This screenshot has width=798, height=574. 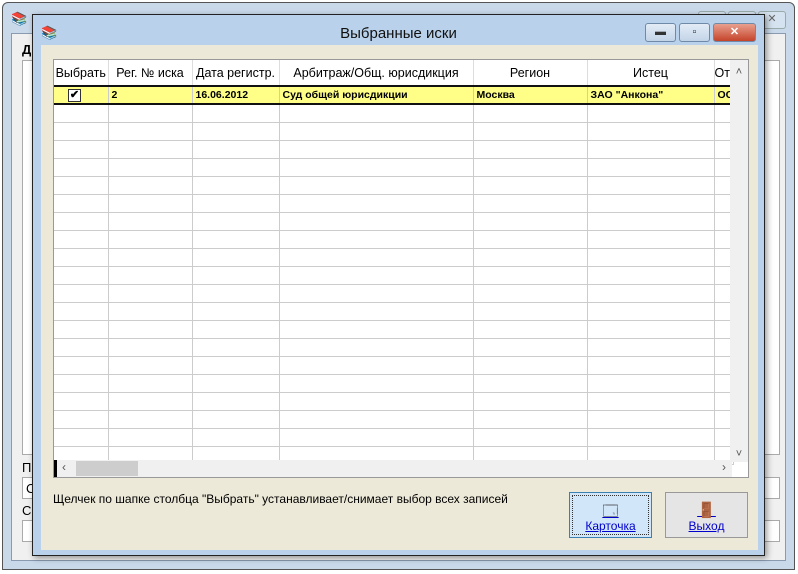 I want to click on close-button: ✕, so click(x=734, y=32).